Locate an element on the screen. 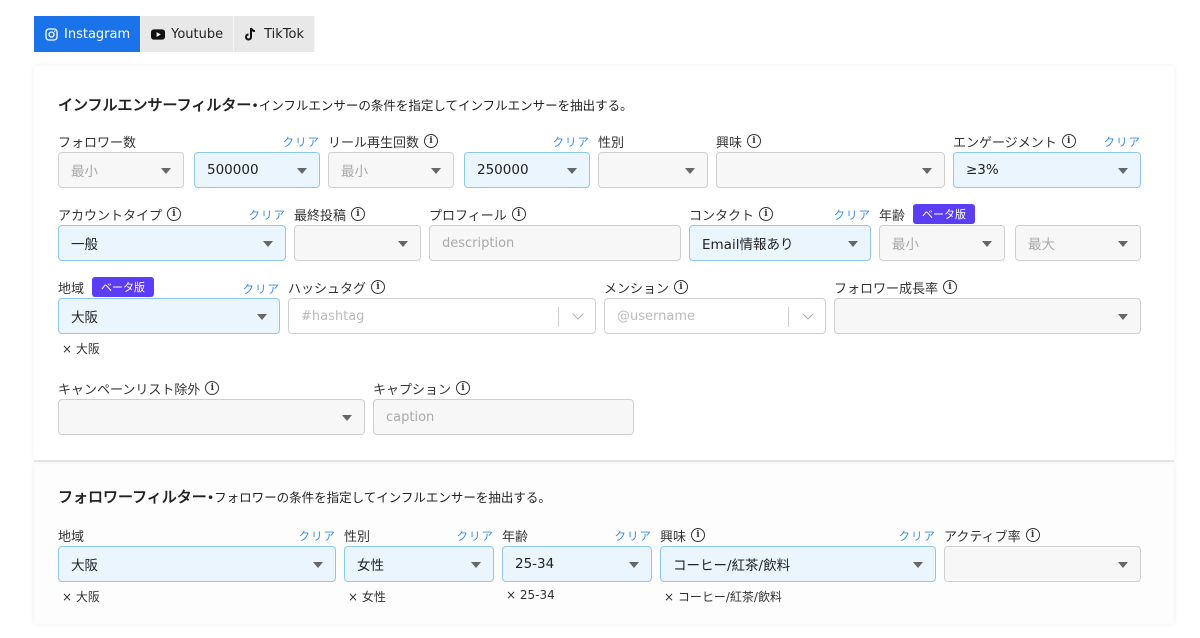 The width and height of the screenshot is (1200, 638). last-post-label: 最終投稿 is located at coordinates (320, 216).